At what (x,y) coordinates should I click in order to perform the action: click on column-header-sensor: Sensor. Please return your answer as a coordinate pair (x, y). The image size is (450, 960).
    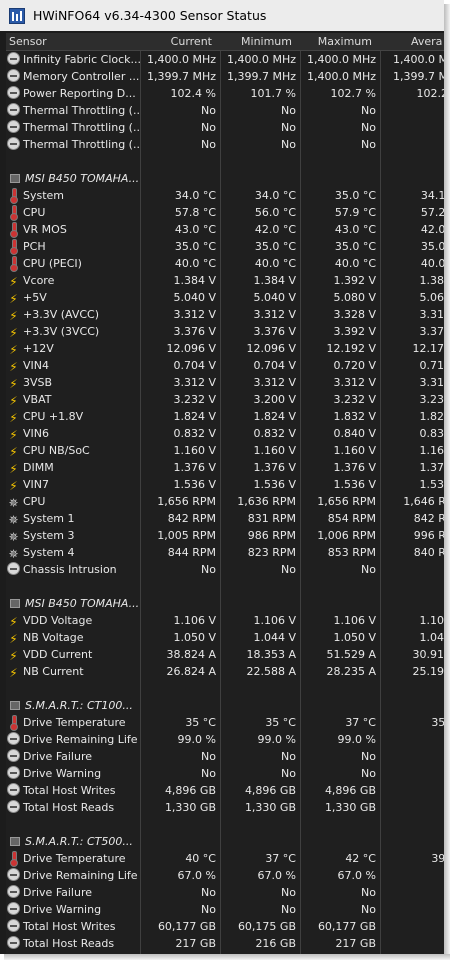
    Looking at the image, I should click on (73, 41).